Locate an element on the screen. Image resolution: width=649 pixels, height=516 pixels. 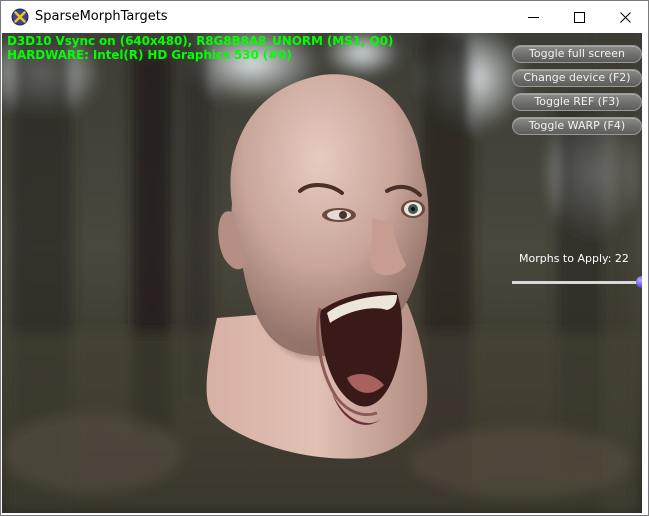
maximize-button is located at coordinates (579, 17).